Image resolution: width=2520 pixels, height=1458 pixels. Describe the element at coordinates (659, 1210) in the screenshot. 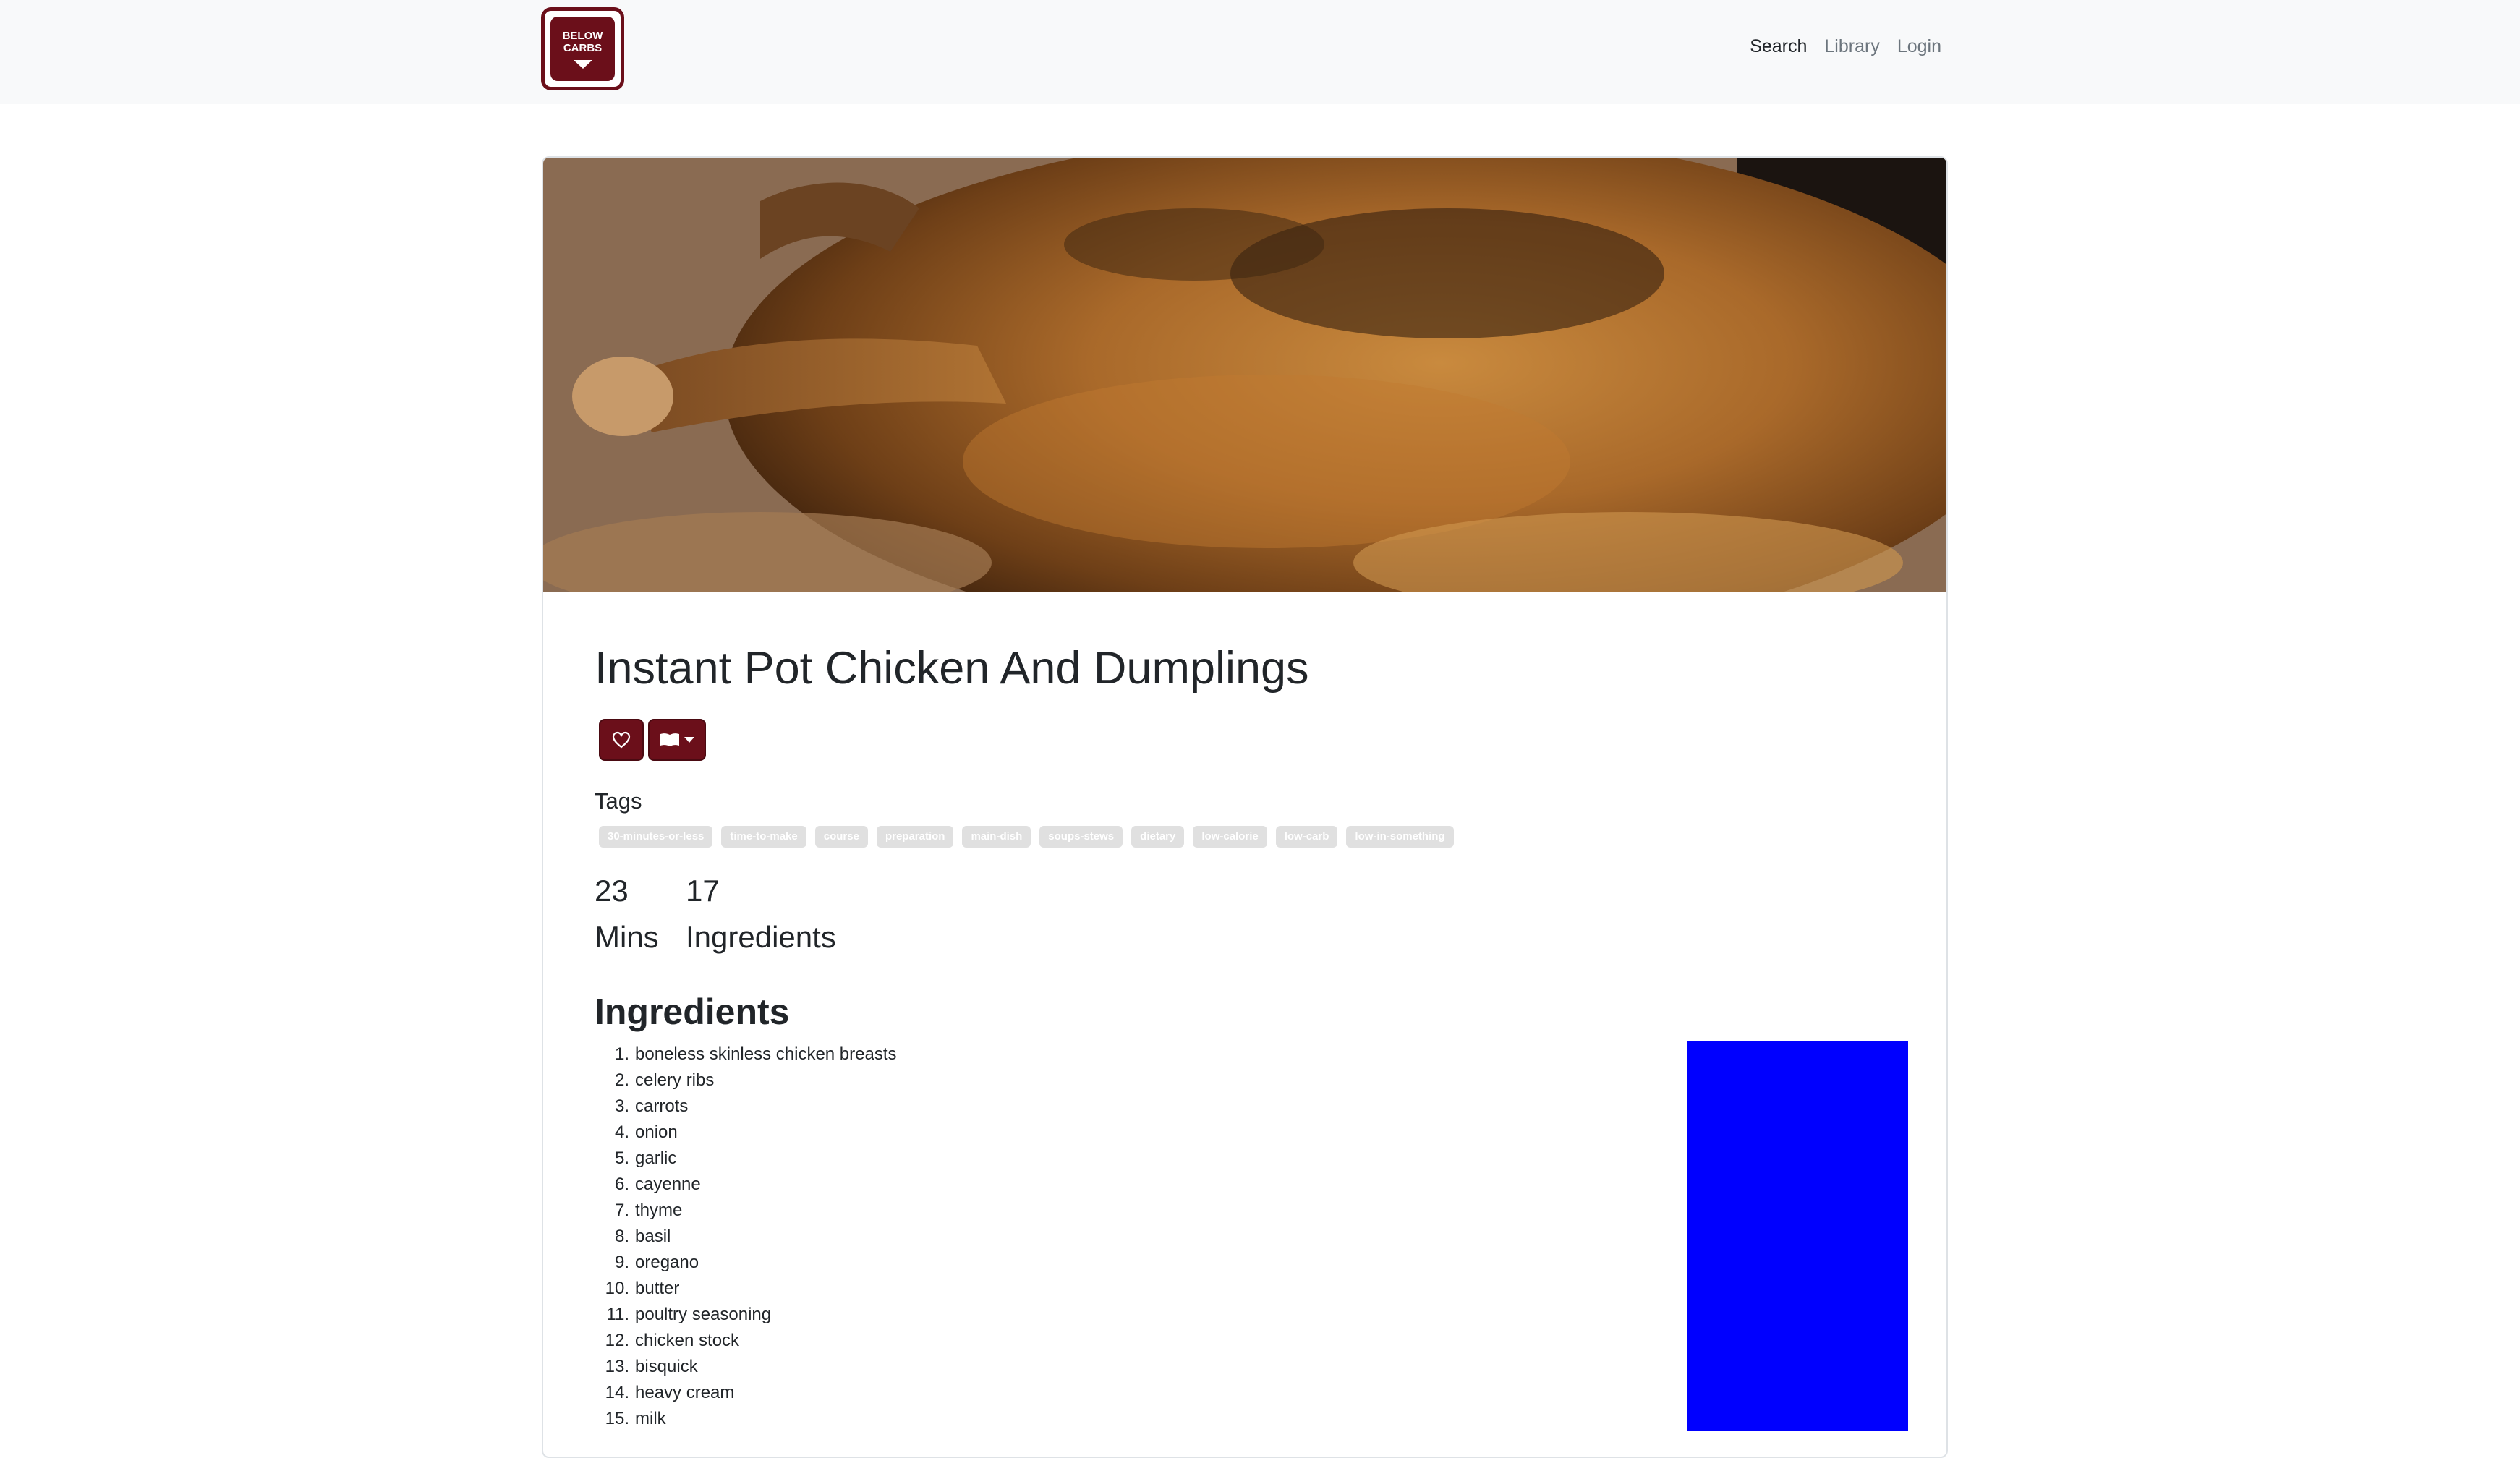

I see `ingredient-name: thyme` at that location.